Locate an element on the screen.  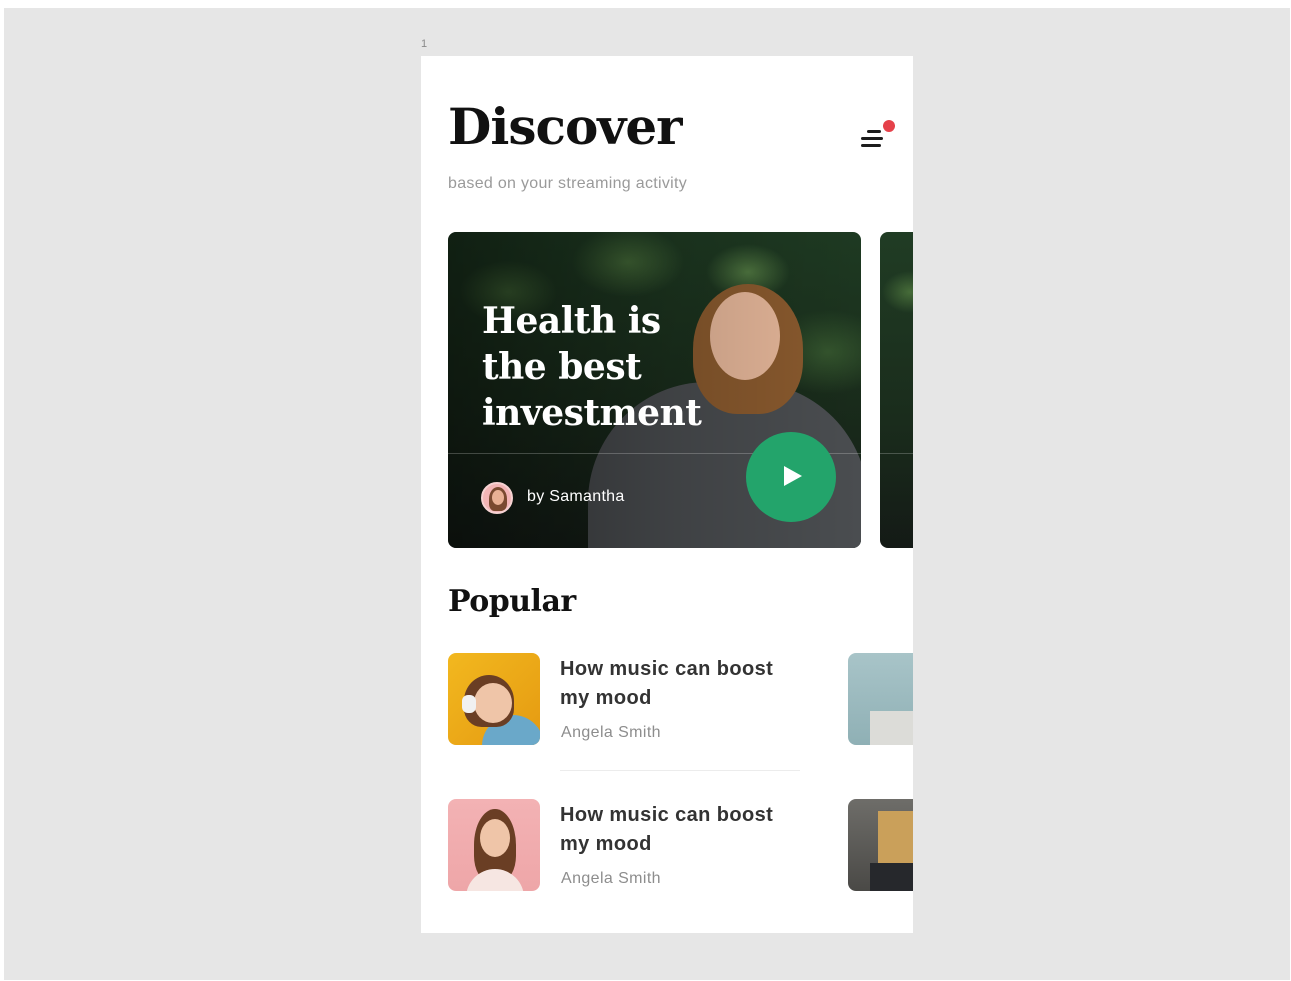
artboard-label: 1 is located at coordinates (424, 44).